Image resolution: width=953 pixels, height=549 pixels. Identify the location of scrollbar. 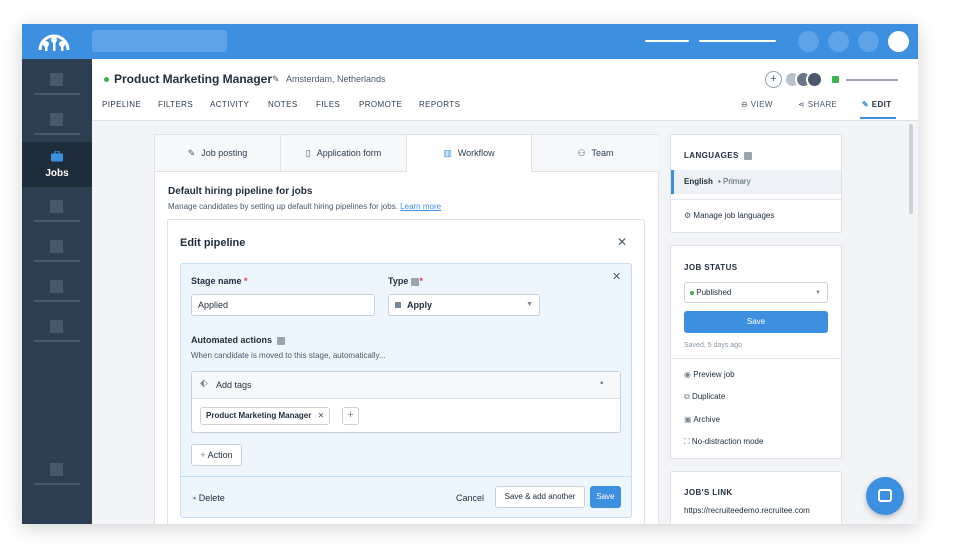
(911, 169).